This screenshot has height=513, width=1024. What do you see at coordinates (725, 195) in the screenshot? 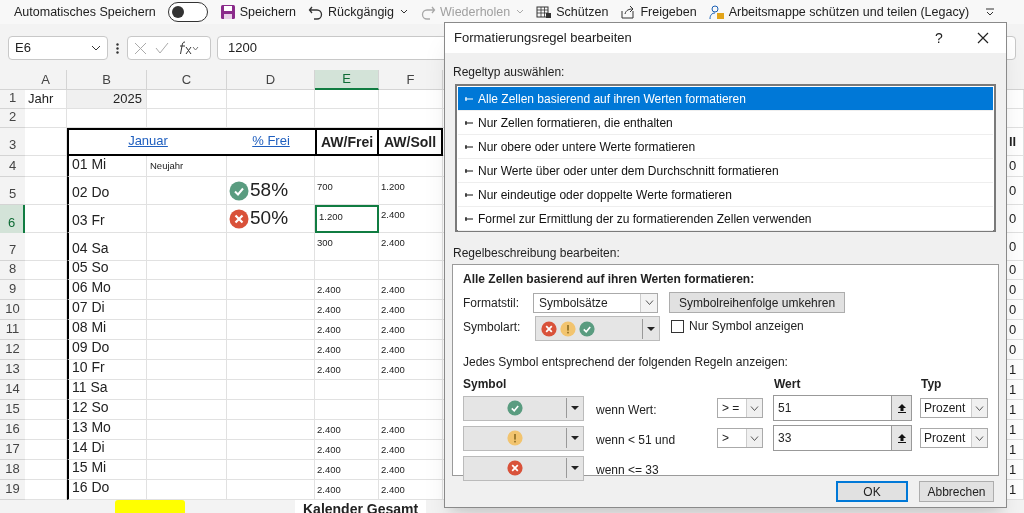
I see `rule-type-item: Nur eindeutige oder doppelte Werte formatieren` at bounding box center [725, 195].